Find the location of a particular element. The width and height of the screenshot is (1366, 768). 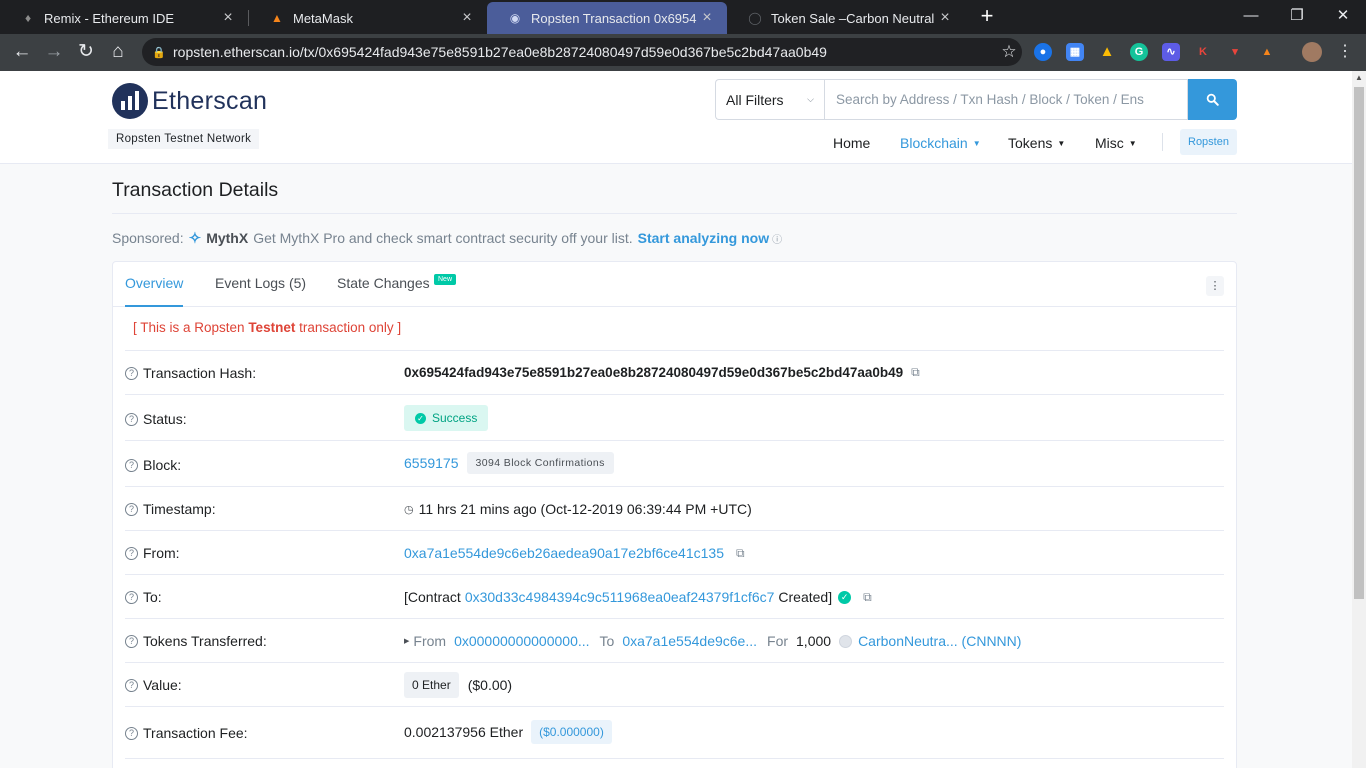

row-divider is located at coordinates (674, 763).